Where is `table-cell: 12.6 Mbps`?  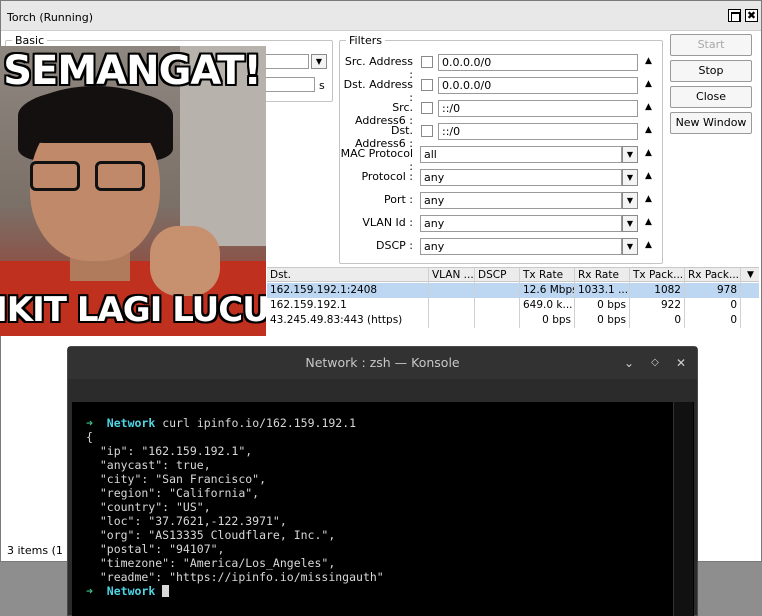 table-cell: 12.6 Mbps is located at coordinates (547, 290).